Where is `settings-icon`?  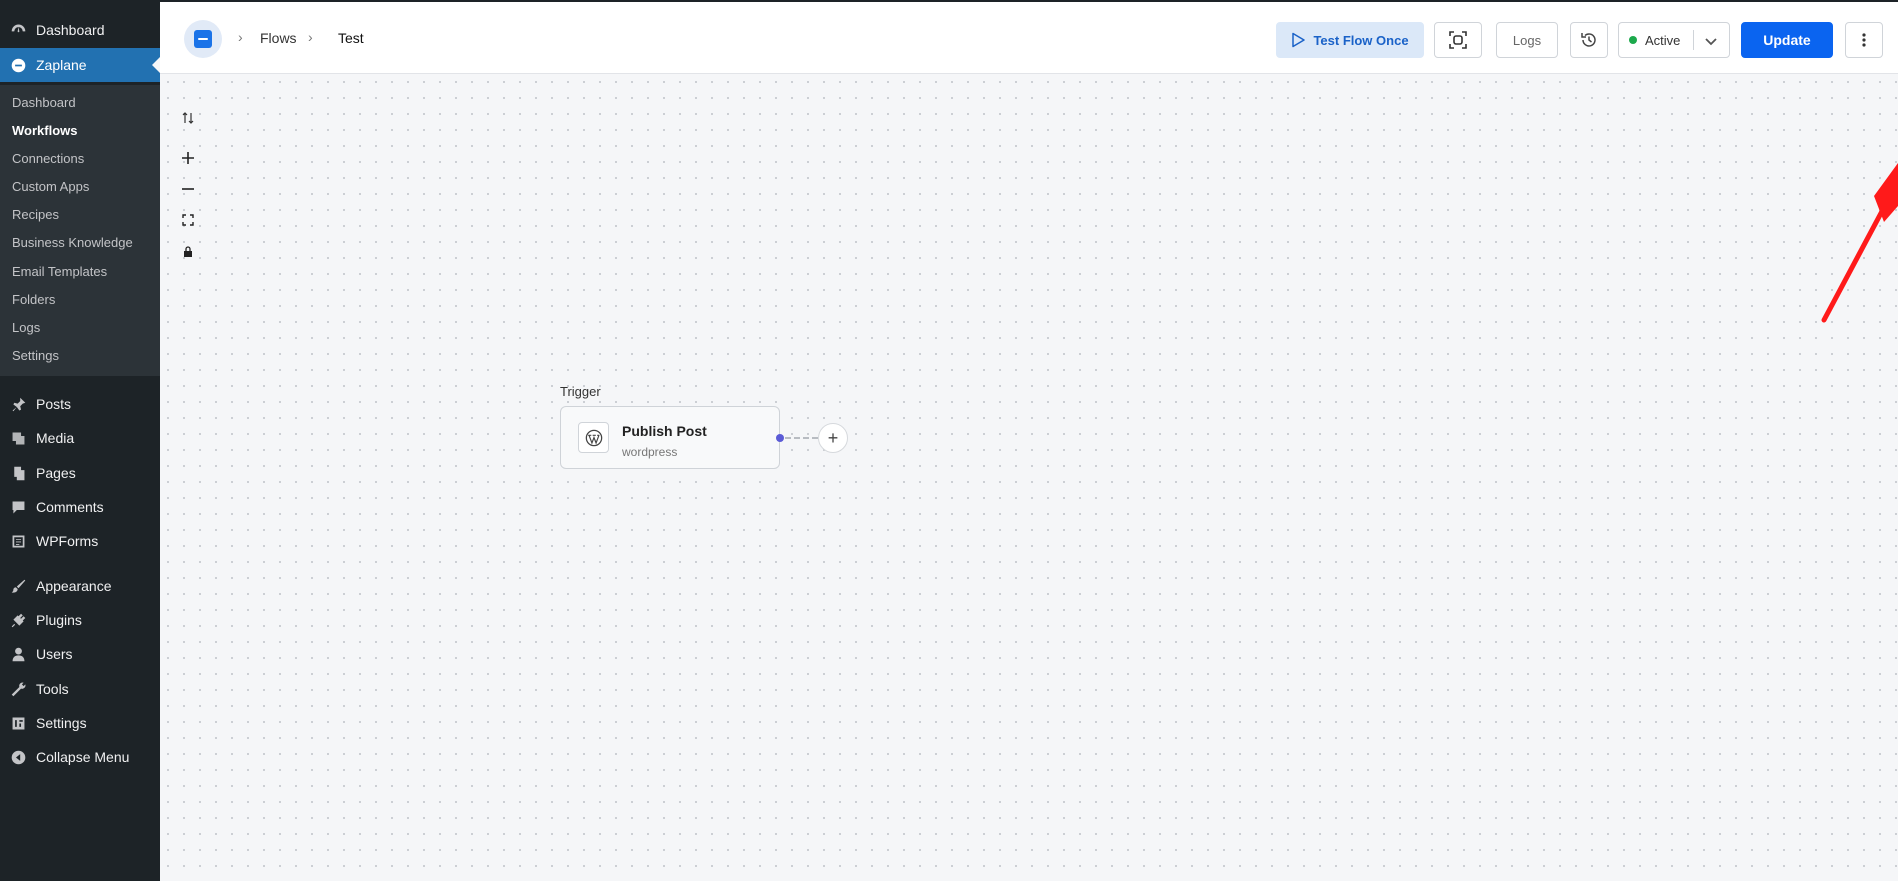
settings-icon is located at coordinates (18, 723).